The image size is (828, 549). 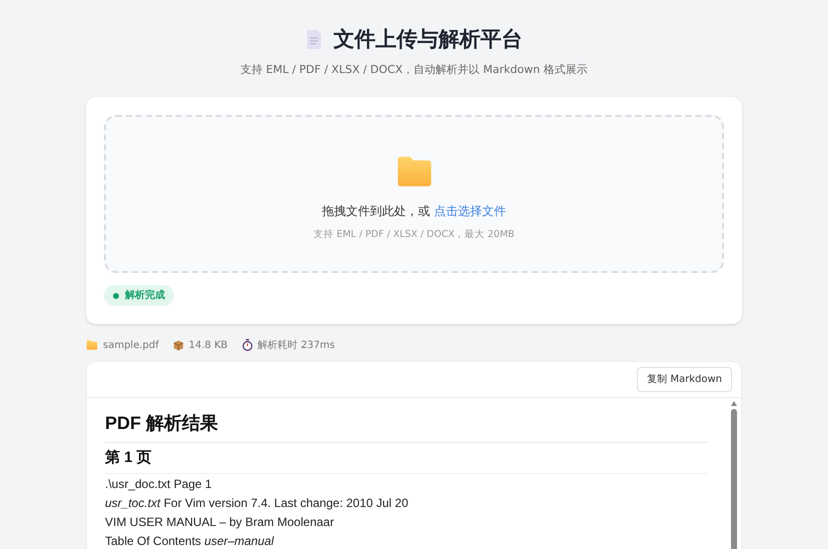 What do you see at coordinates (220, 522) in the screenshot?
I see `text-line: VIM USER MANUAL – by Bram Moolenaar` at bounding box center [220, 522].